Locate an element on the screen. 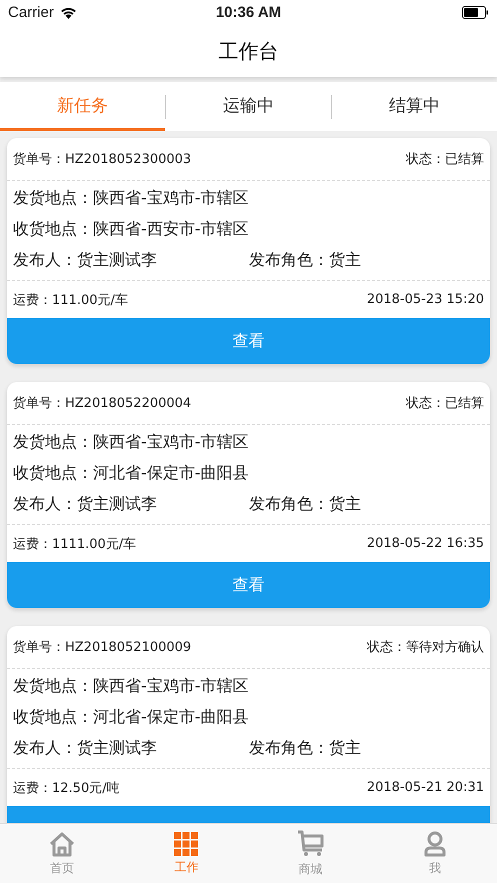 This screenshot has width=497, height=883. carrier-name: Carrier is located at coordinates (31, 12).